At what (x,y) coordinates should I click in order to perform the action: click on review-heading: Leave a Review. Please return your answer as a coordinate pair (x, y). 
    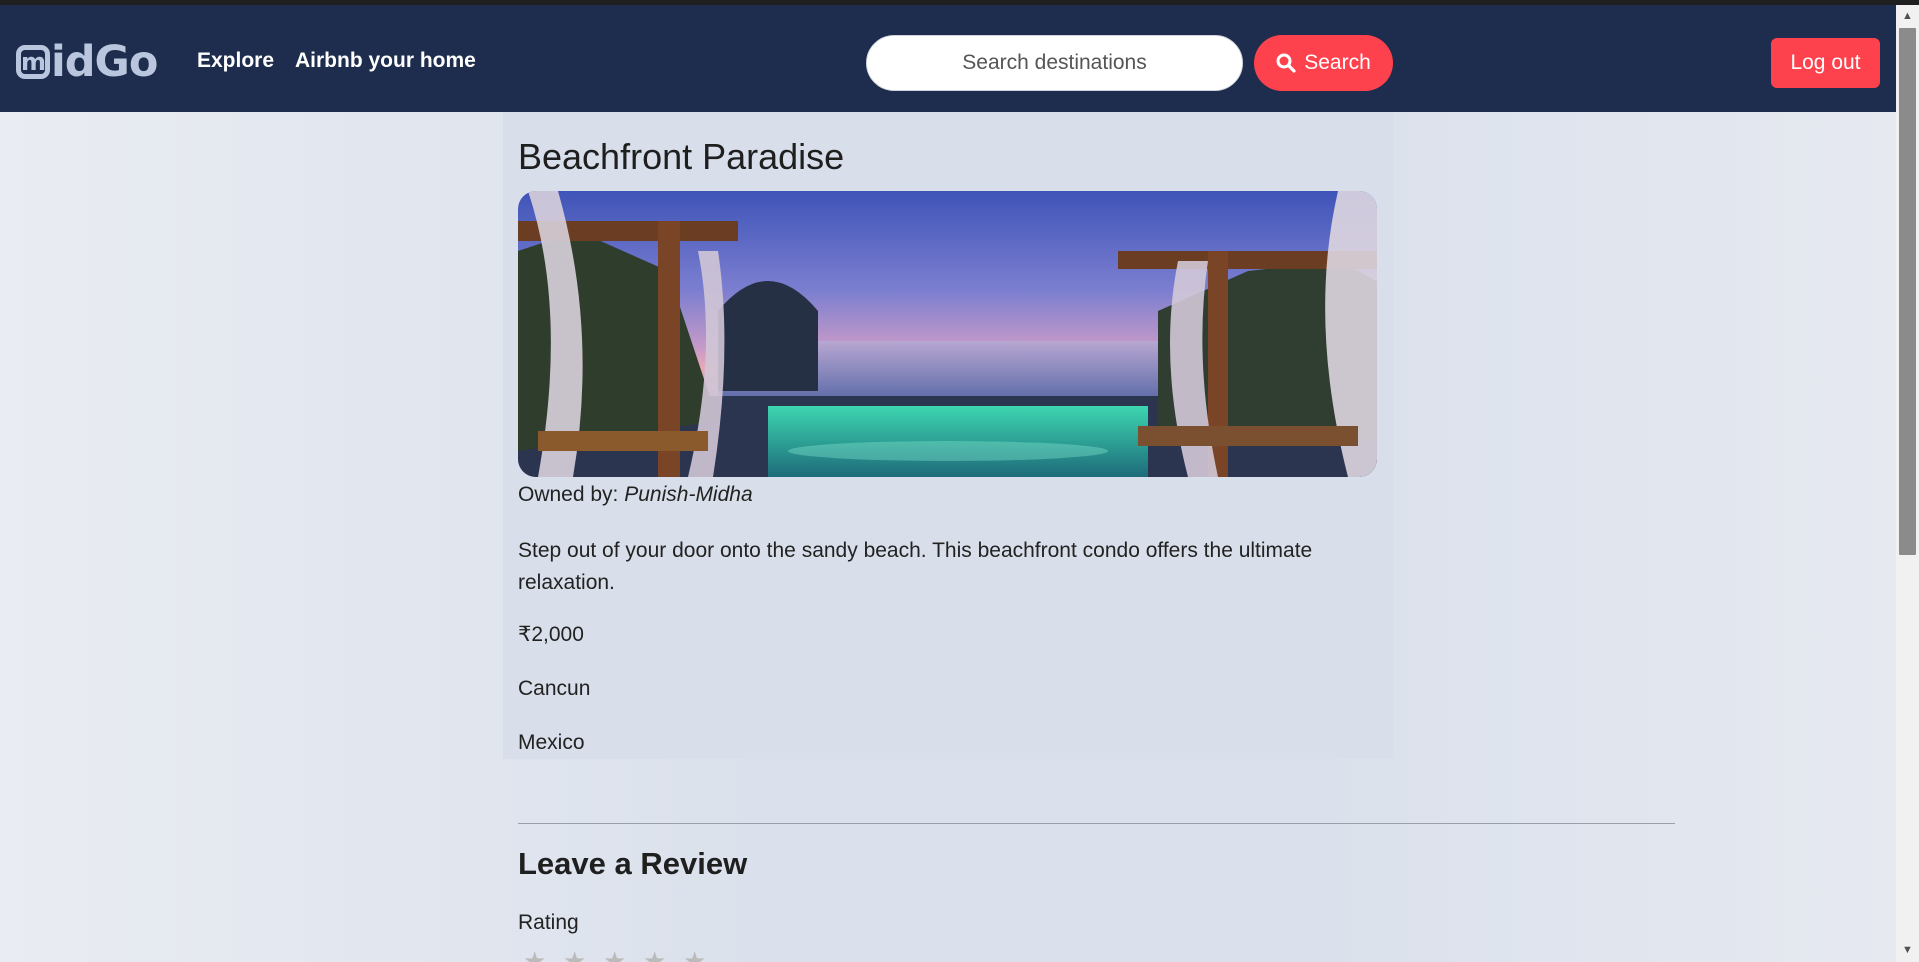
    Looking at the image, I should click on (633, 863).